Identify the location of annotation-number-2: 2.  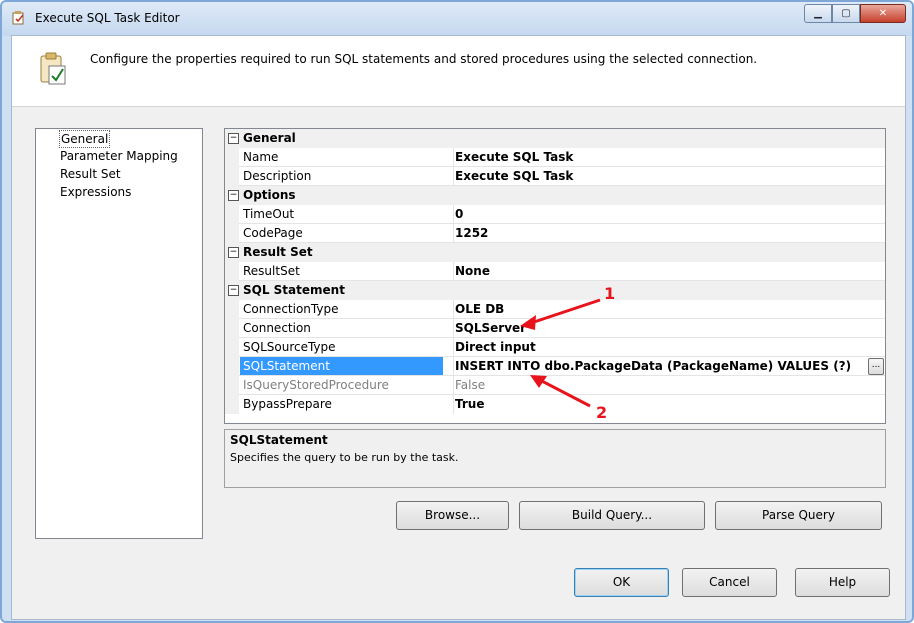
(602, 412).